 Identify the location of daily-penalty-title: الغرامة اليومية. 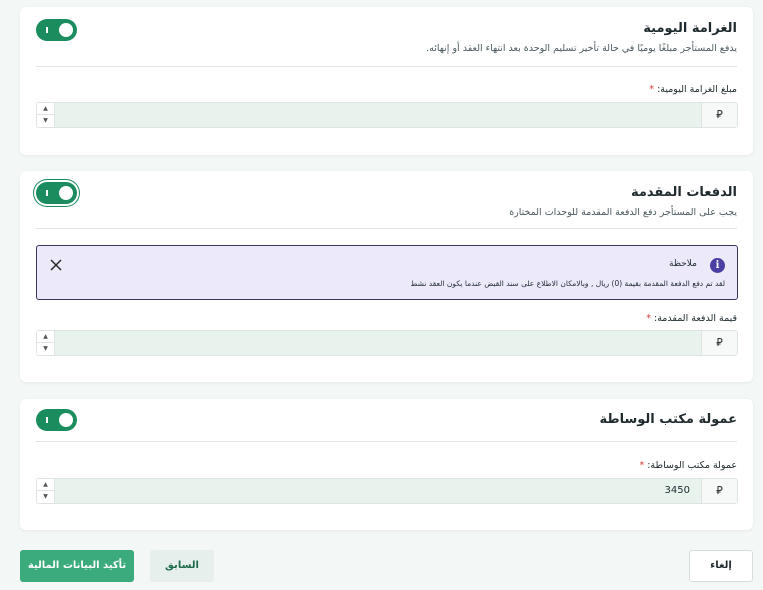
(690, 28).